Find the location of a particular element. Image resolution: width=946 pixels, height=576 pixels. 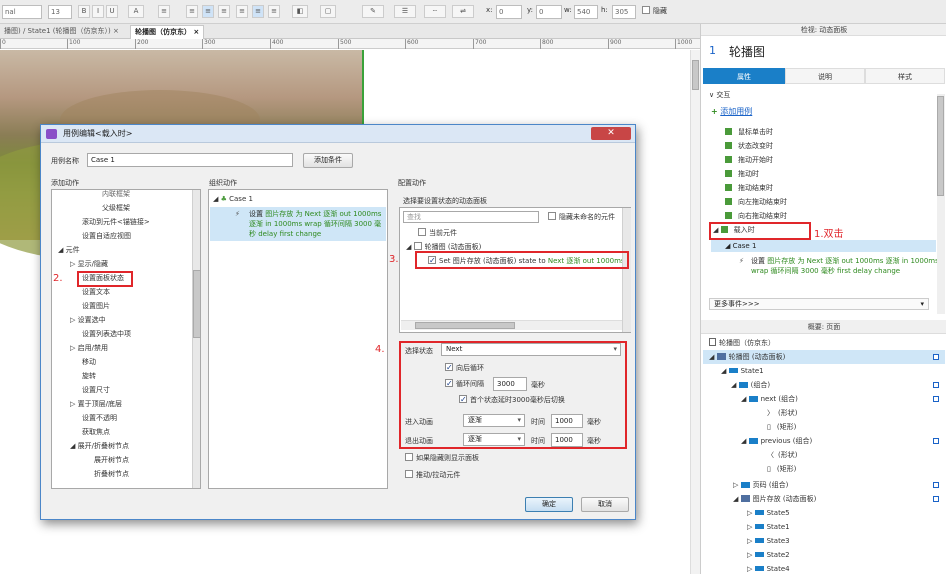

list-item: ▷ 显示/隐藏 is located at coordinates (89, 264).